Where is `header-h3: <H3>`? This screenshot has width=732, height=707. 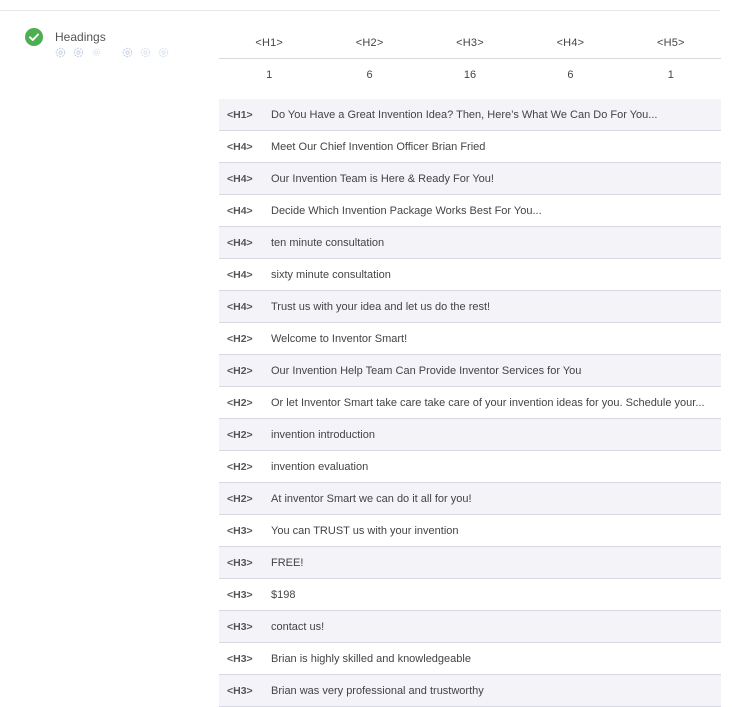
header-h3: <H3> is located at coordinates (470, 43).